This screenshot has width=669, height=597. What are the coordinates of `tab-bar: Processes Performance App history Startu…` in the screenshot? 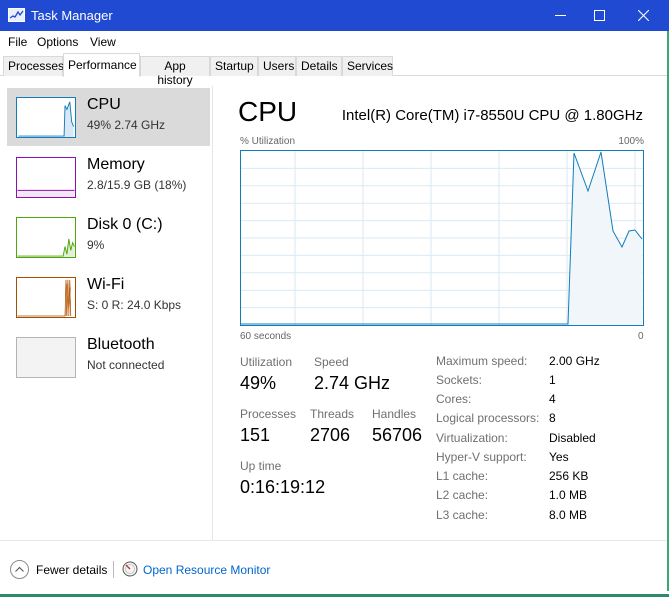 It's located at (334, 70).